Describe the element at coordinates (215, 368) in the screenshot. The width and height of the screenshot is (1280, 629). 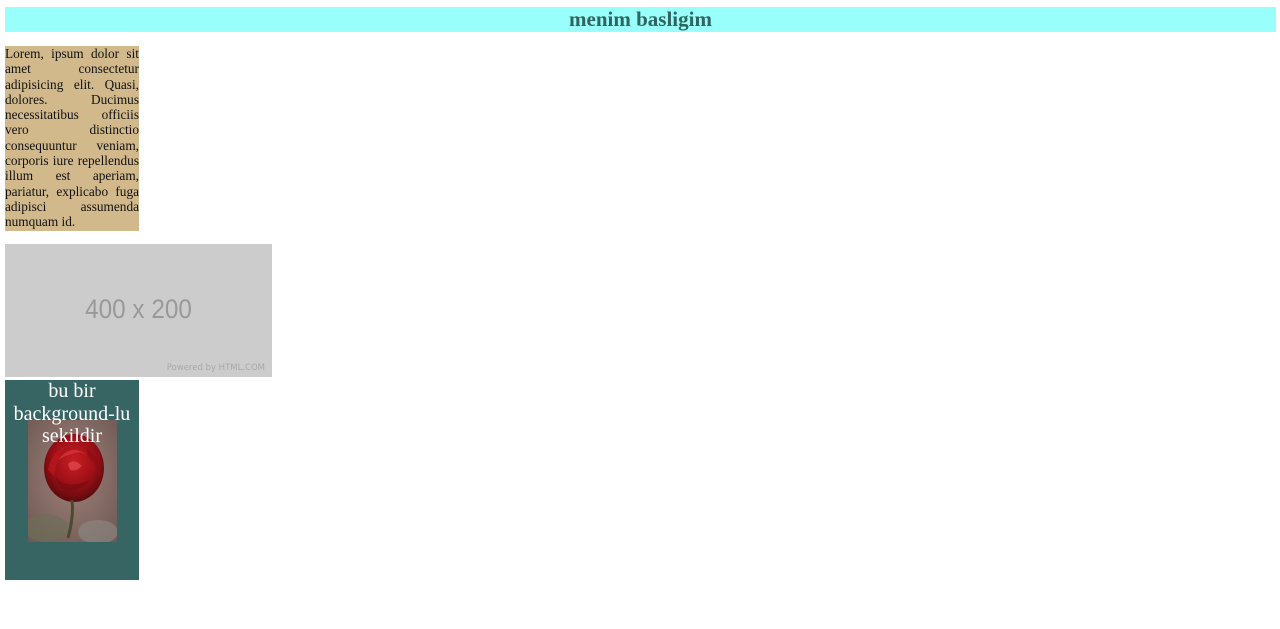
I see `powered-by-label: Powered by HTML.COM` at that location.